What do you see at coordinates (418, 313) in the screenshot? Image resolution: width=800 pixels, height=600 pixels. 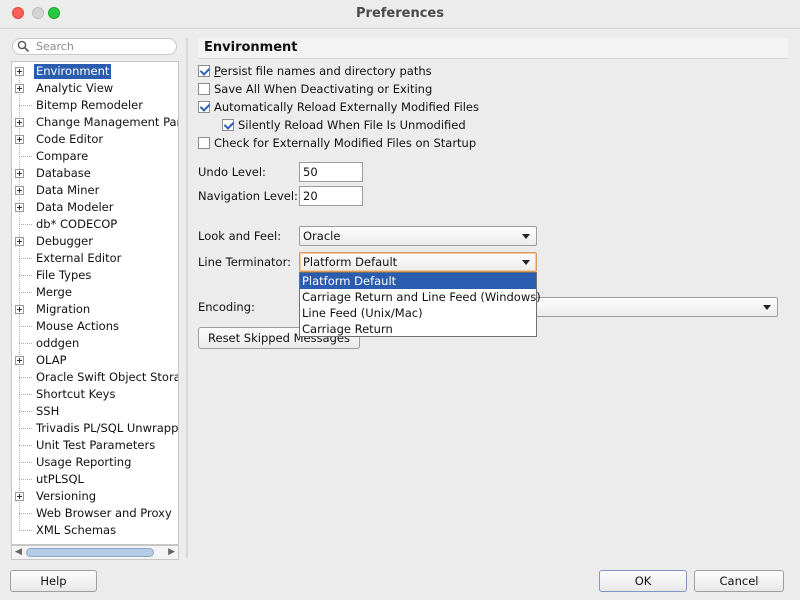 I see `dropdown-option: Line Feed (Unix/Mac)` at bounding box center [418, 313].